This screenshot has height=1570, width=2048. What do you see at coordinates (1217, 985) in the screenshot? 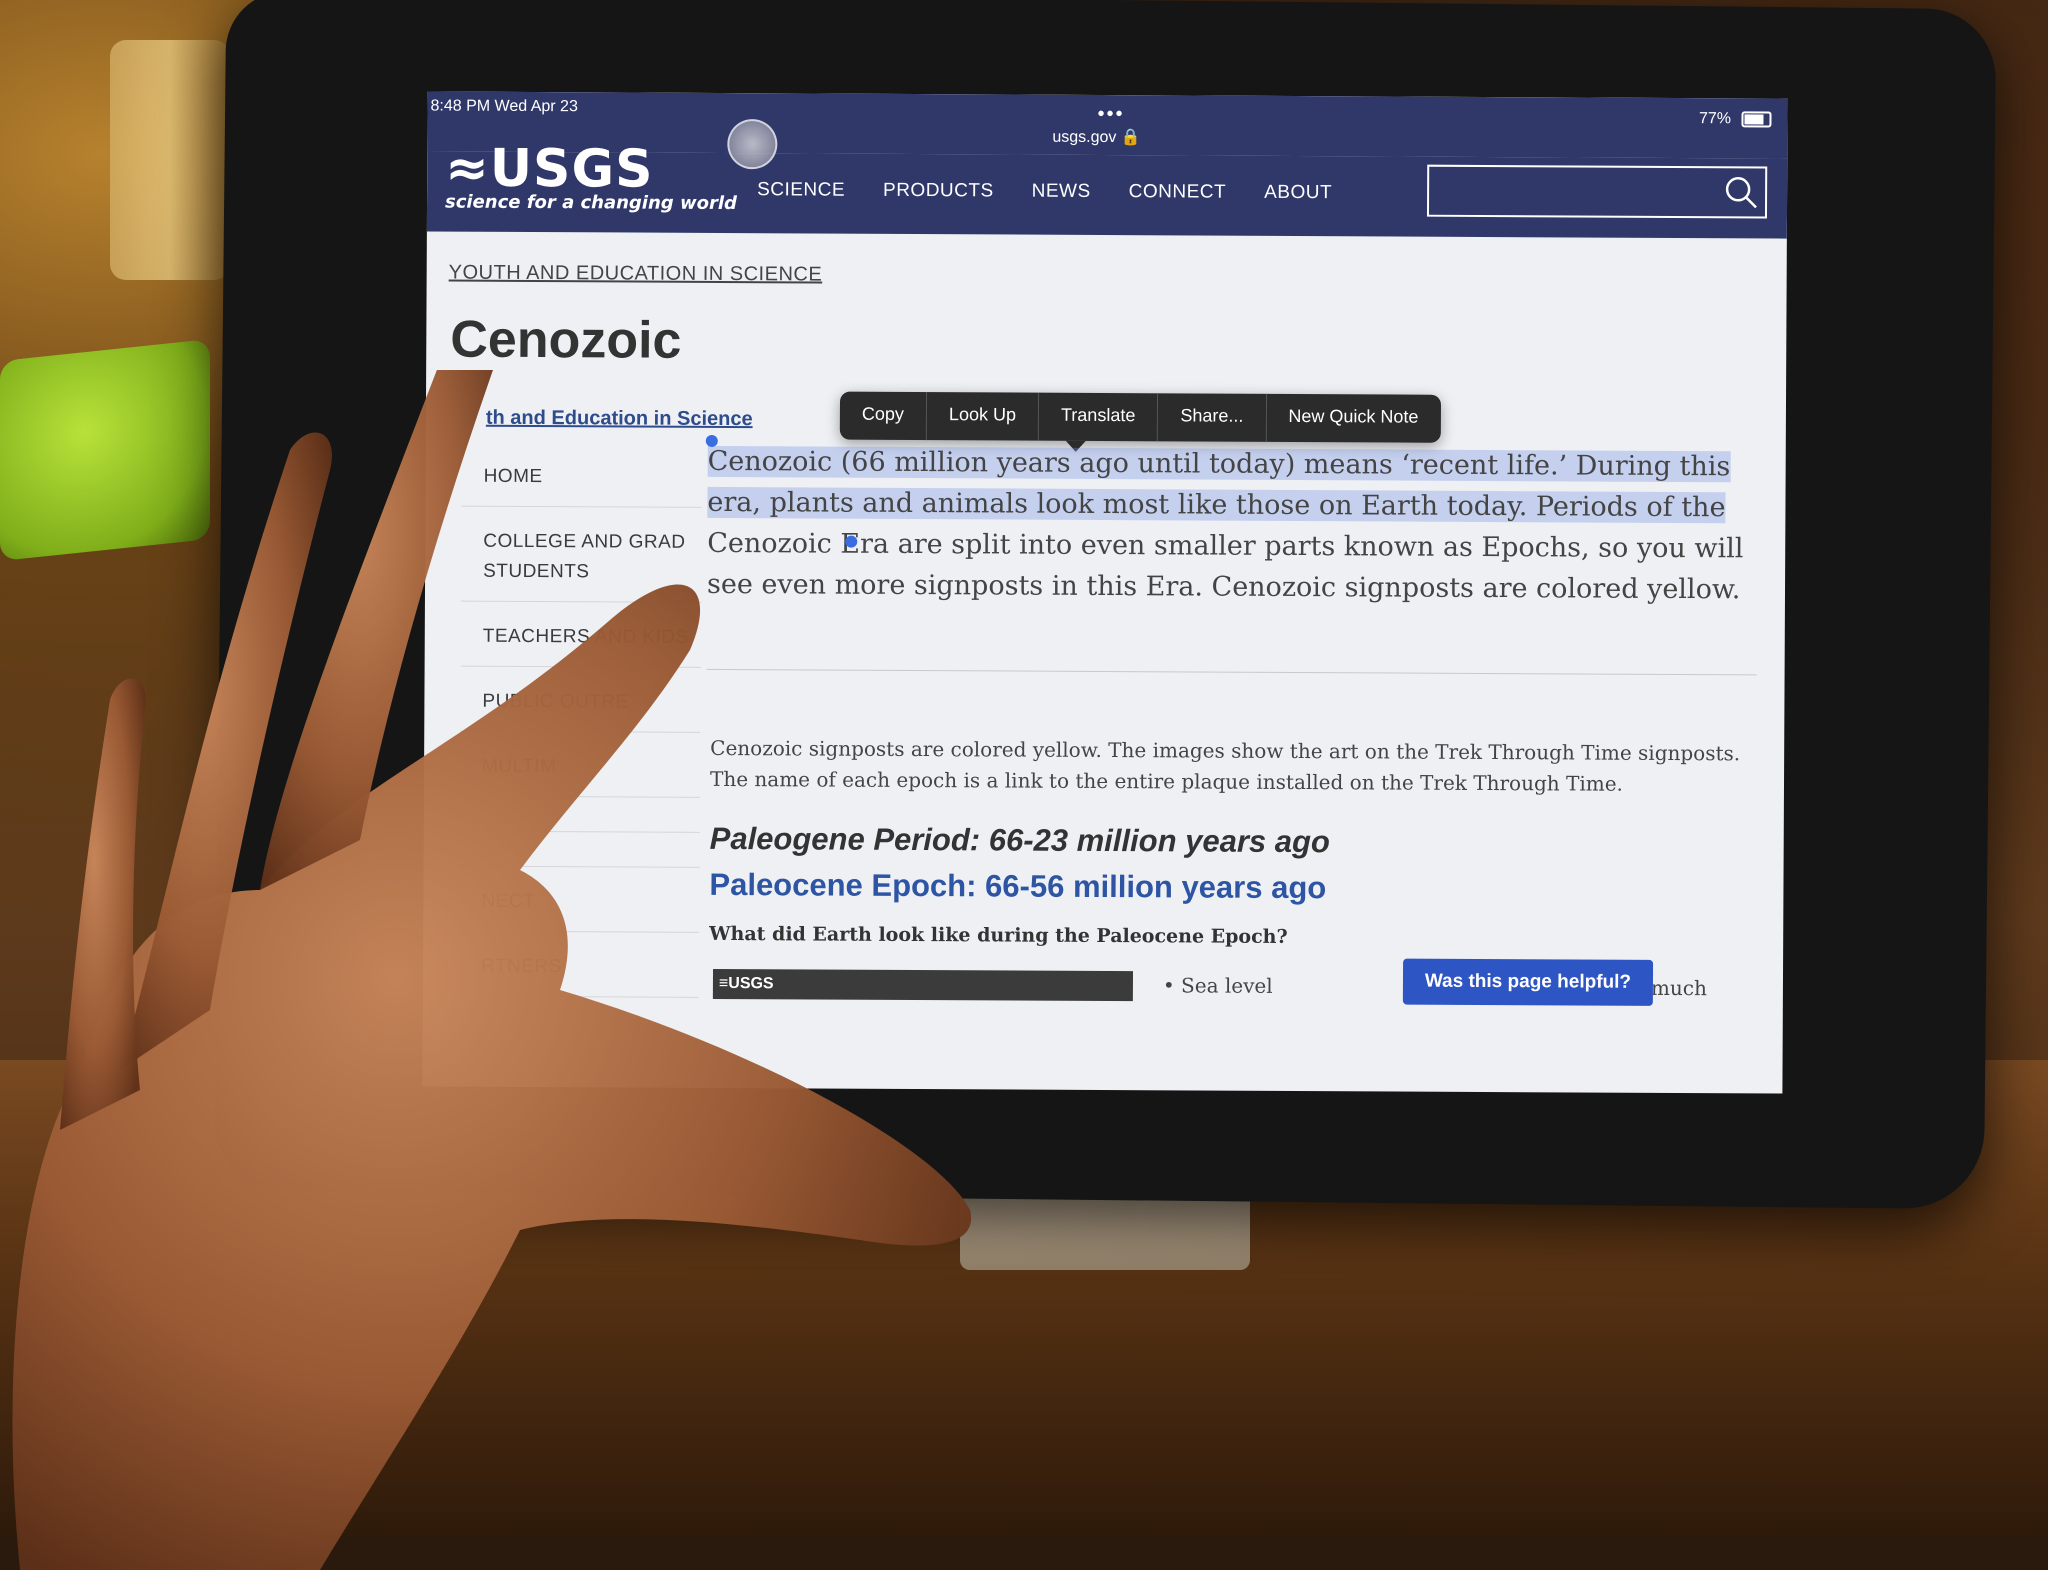
I see `bullet-text-start: • Sea level` at bounding box center [1217, 985].